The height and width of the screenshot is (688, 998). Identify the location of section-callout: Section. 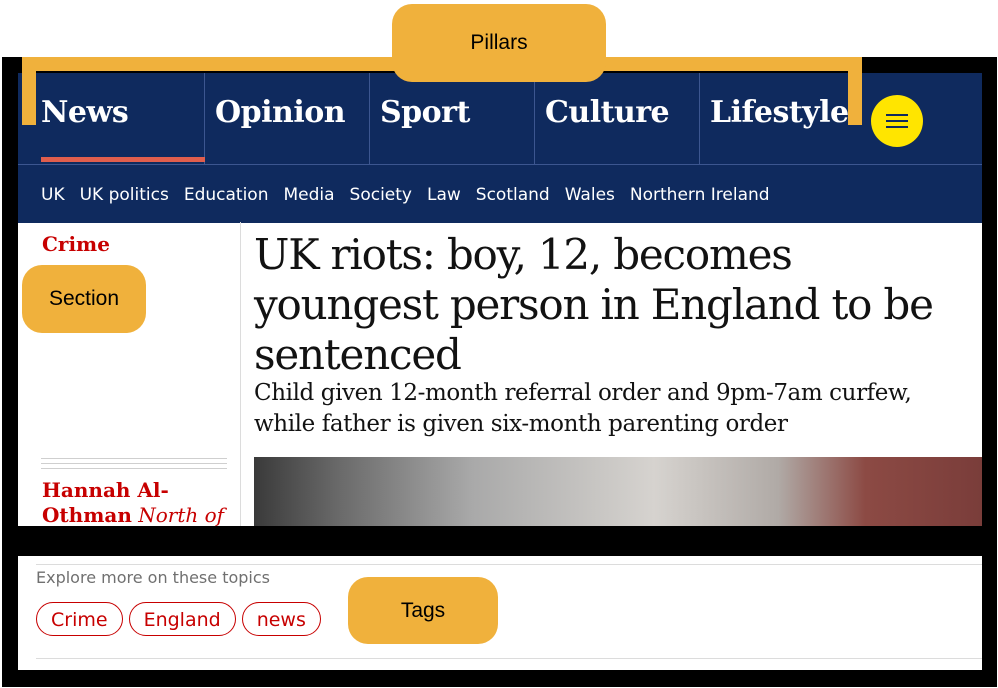
(84, 299).